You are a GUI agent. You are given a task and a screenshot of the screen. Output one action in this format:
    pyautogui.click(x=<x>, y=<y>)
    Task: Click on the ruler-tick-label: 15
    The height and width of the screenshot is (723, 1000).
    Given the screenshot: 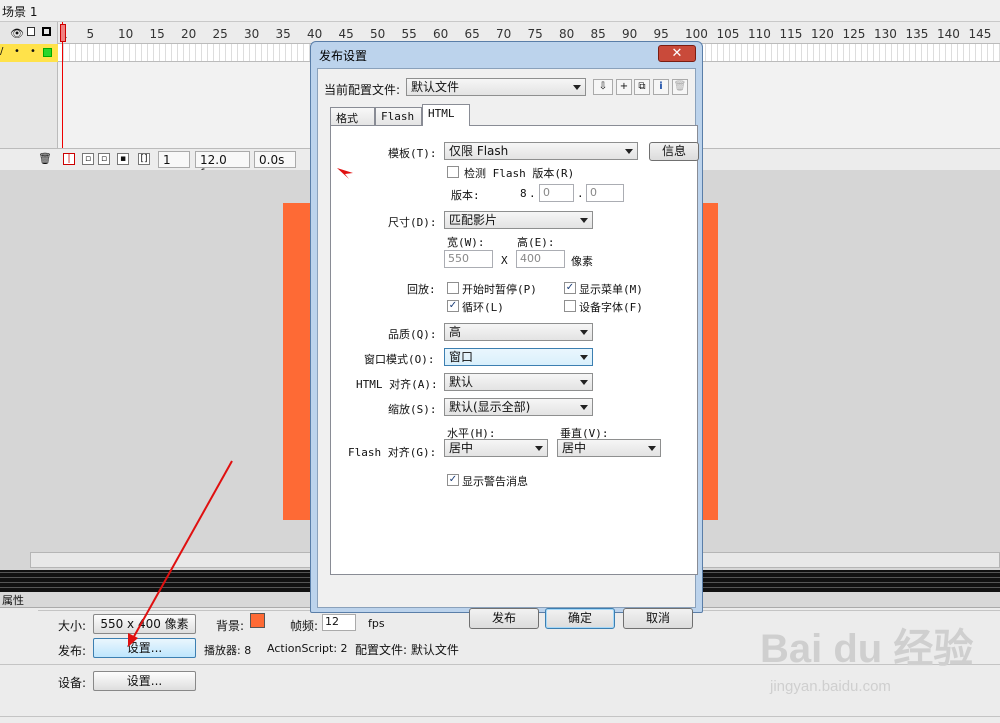 What is the action you would take?
    pyautogui.click(x=157, y=34)
    